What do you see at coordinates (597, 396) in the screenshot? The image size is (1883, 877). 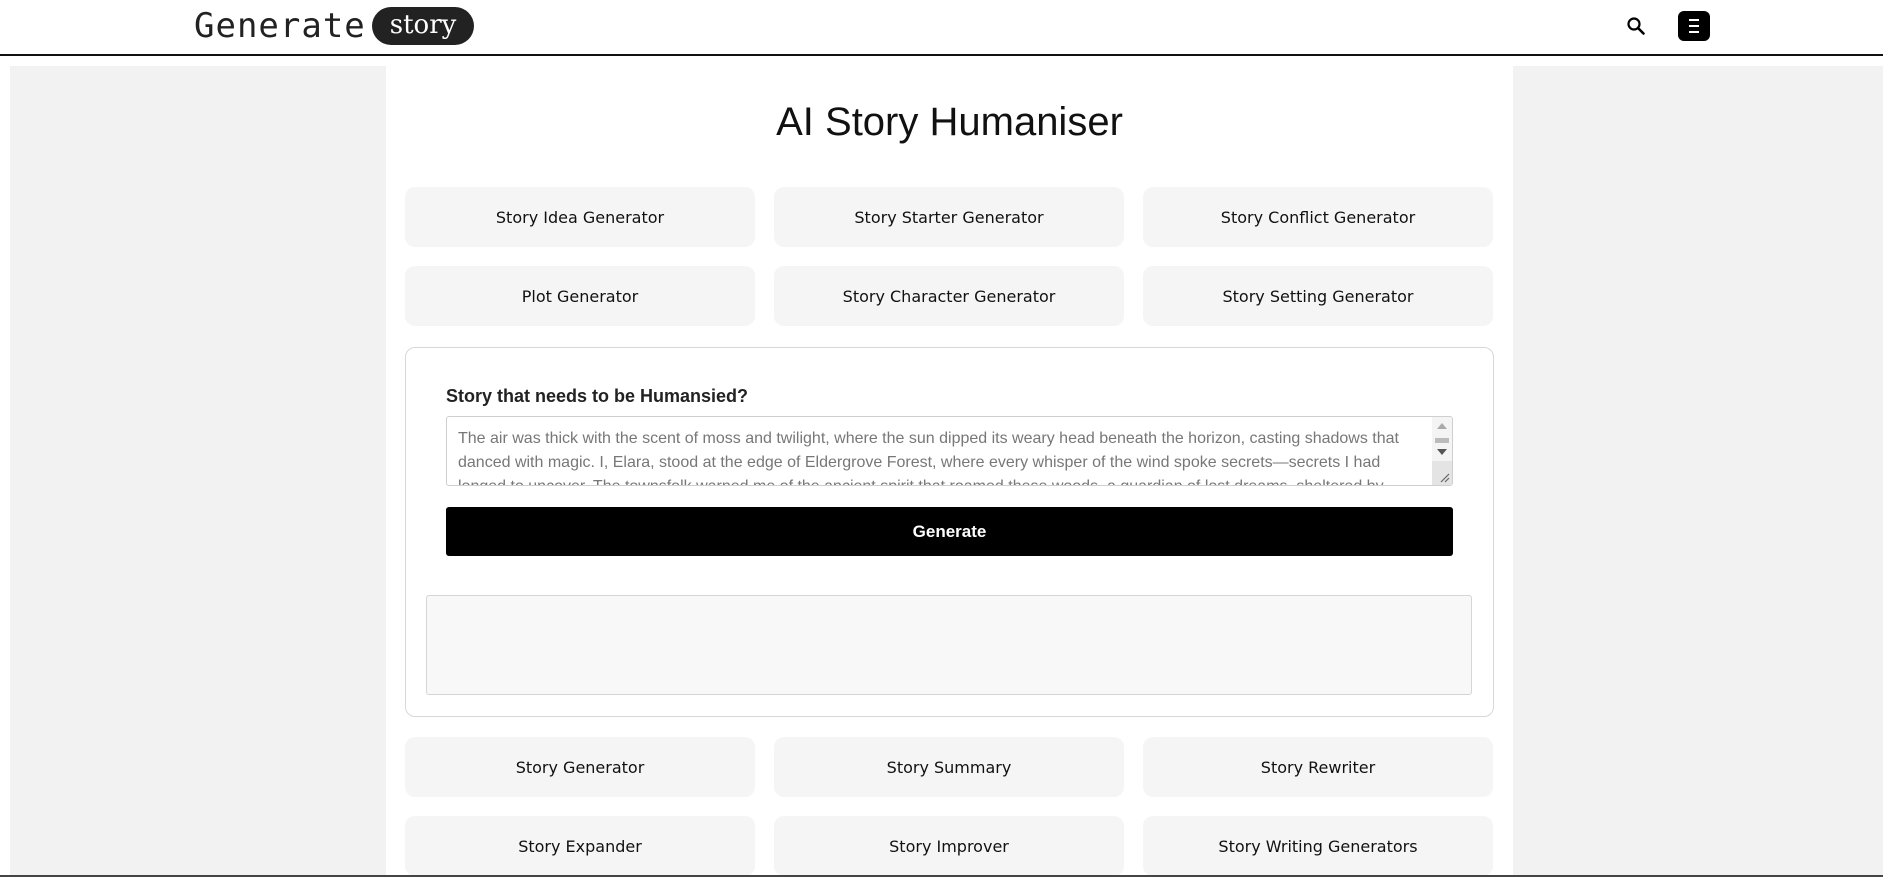 I see `story-input-label: Story that needs to be Humansied?` at bounding box center [597, 396].